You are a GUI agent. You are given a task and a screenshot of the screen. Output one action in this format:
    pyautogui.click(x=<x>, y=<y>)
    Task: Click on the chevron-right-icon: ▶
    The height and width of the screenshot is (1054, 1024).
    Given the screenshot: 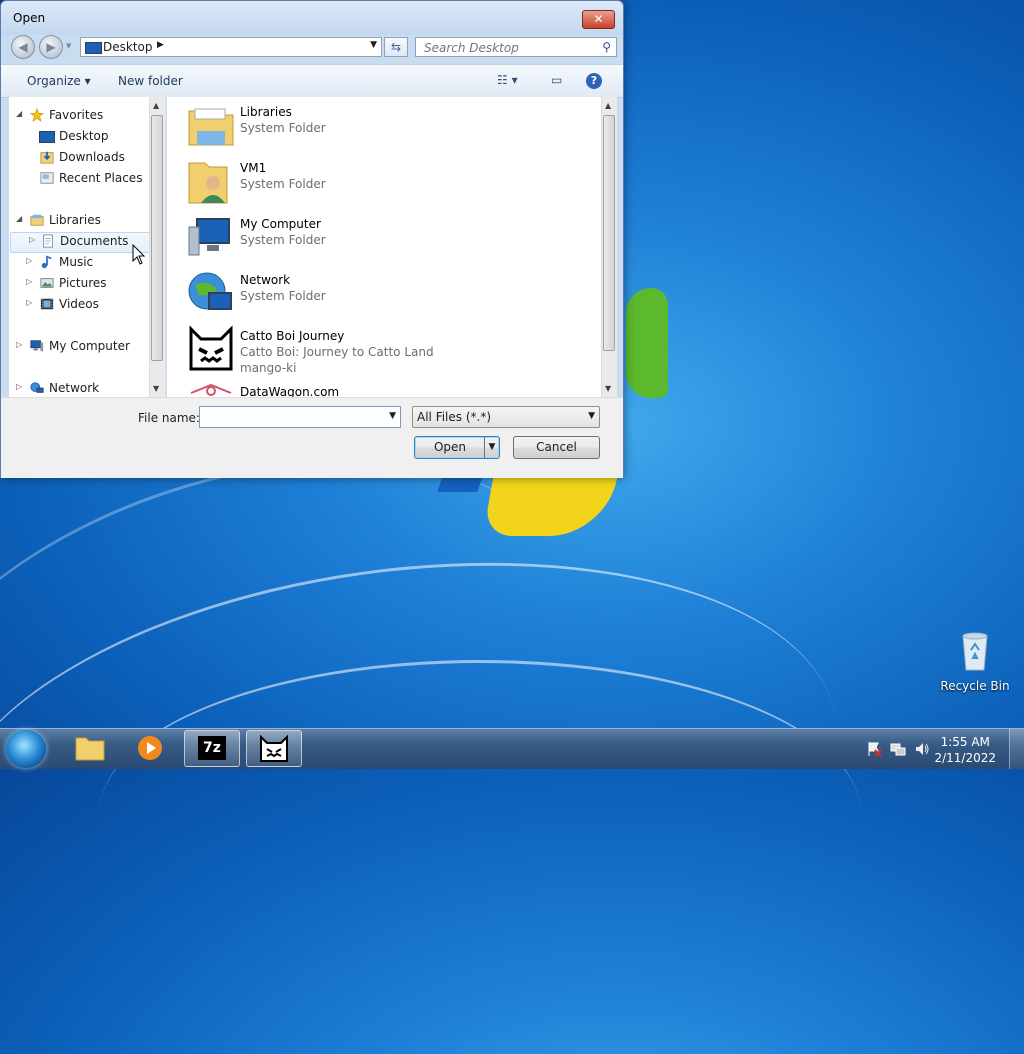 What is the action you would take?
    pyautogui.click(x=160, y=45)
    